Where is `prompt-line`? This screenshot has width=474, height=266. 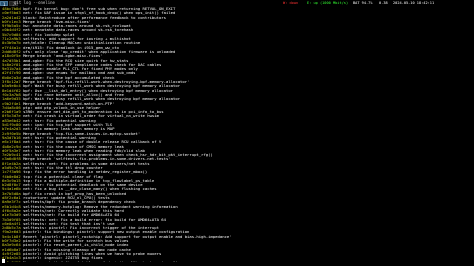
prompt-line is located at coordinates (3, 260).